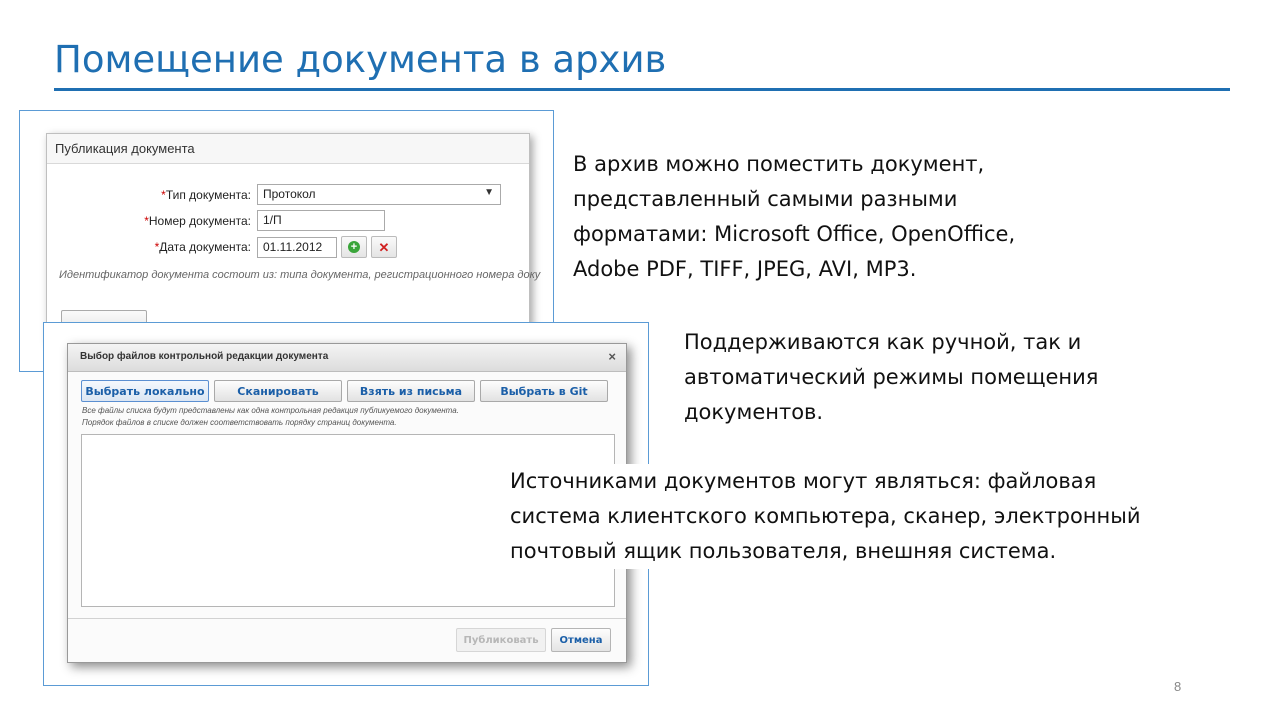 This screenshot has height=720, width=1280. Describe the element at coordinates (379, 194) in the screenshot. I see `doc-type-select: Протокол ▼` at that location.